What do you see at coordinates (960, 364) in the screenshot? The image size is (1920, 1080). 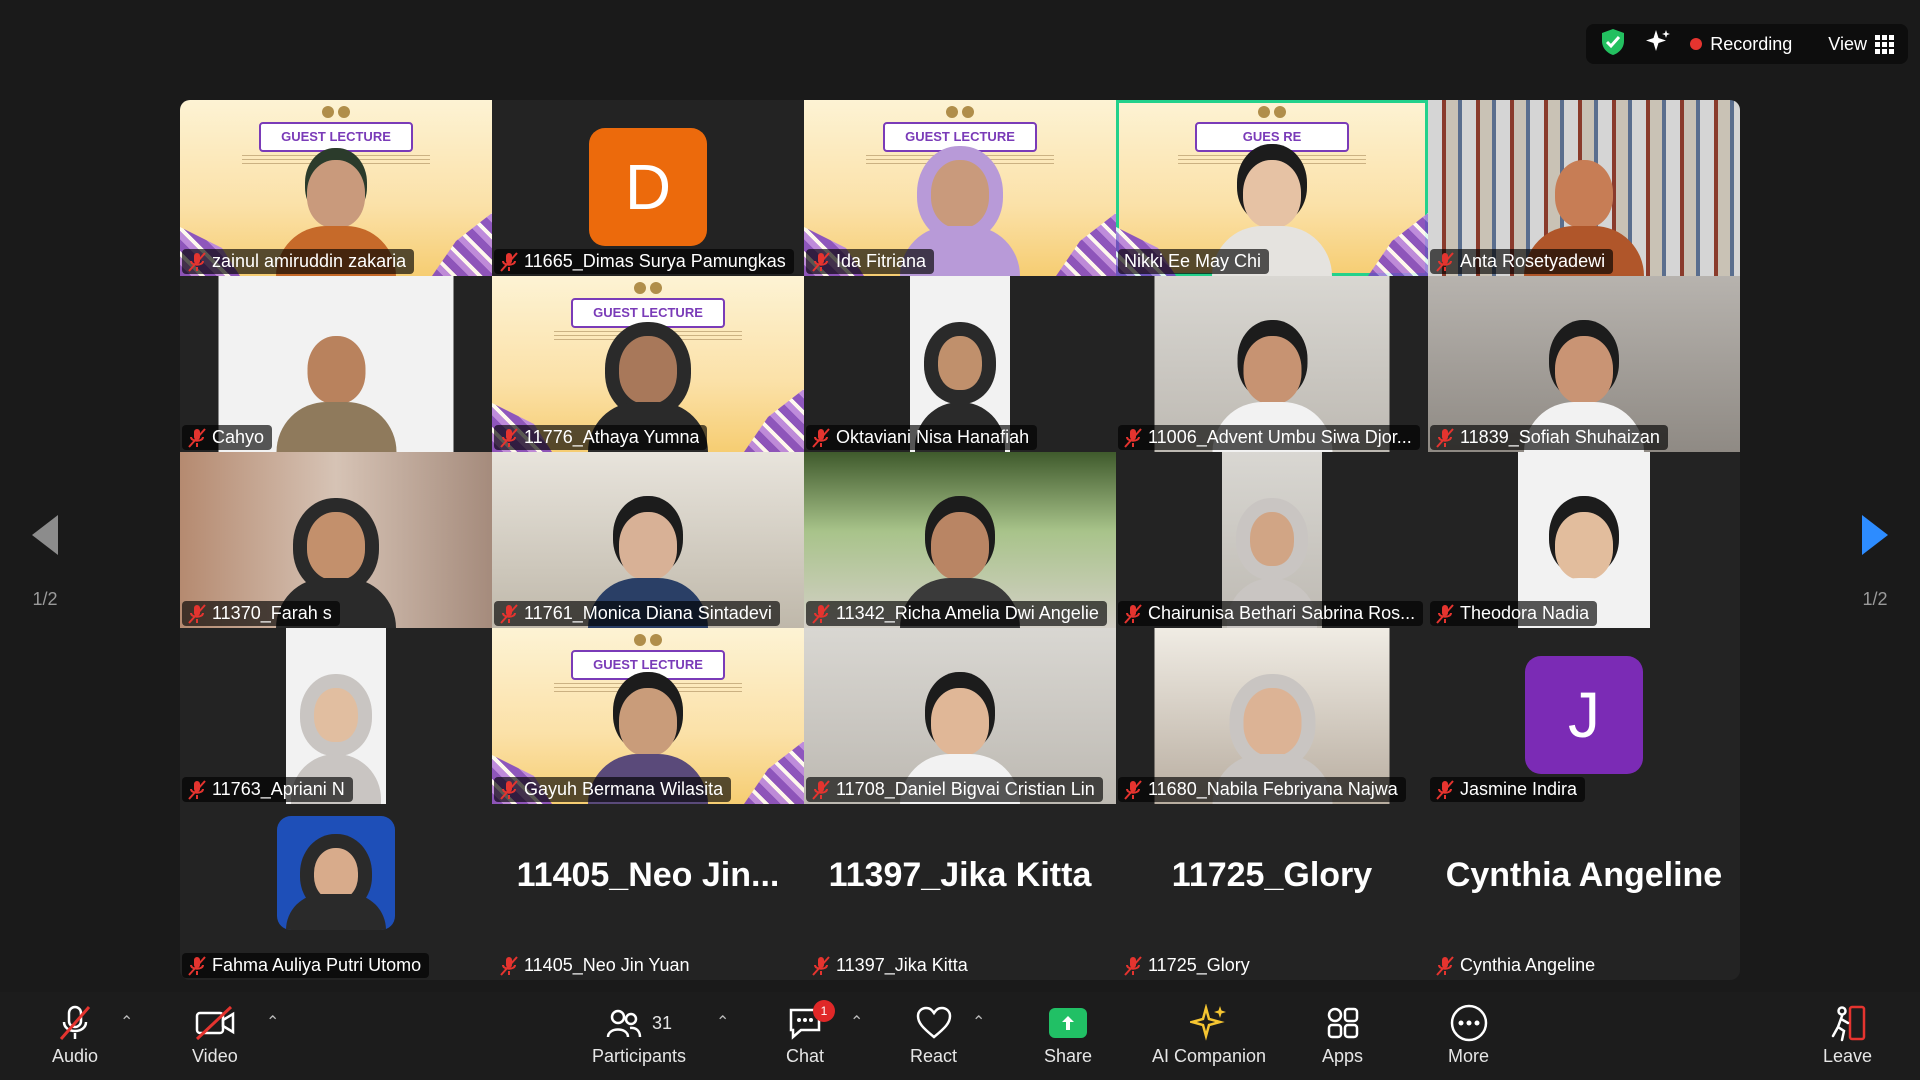 I see `participant-tile: Oktaviani Nisa Hanafiah` at bounding box center [960, 364].